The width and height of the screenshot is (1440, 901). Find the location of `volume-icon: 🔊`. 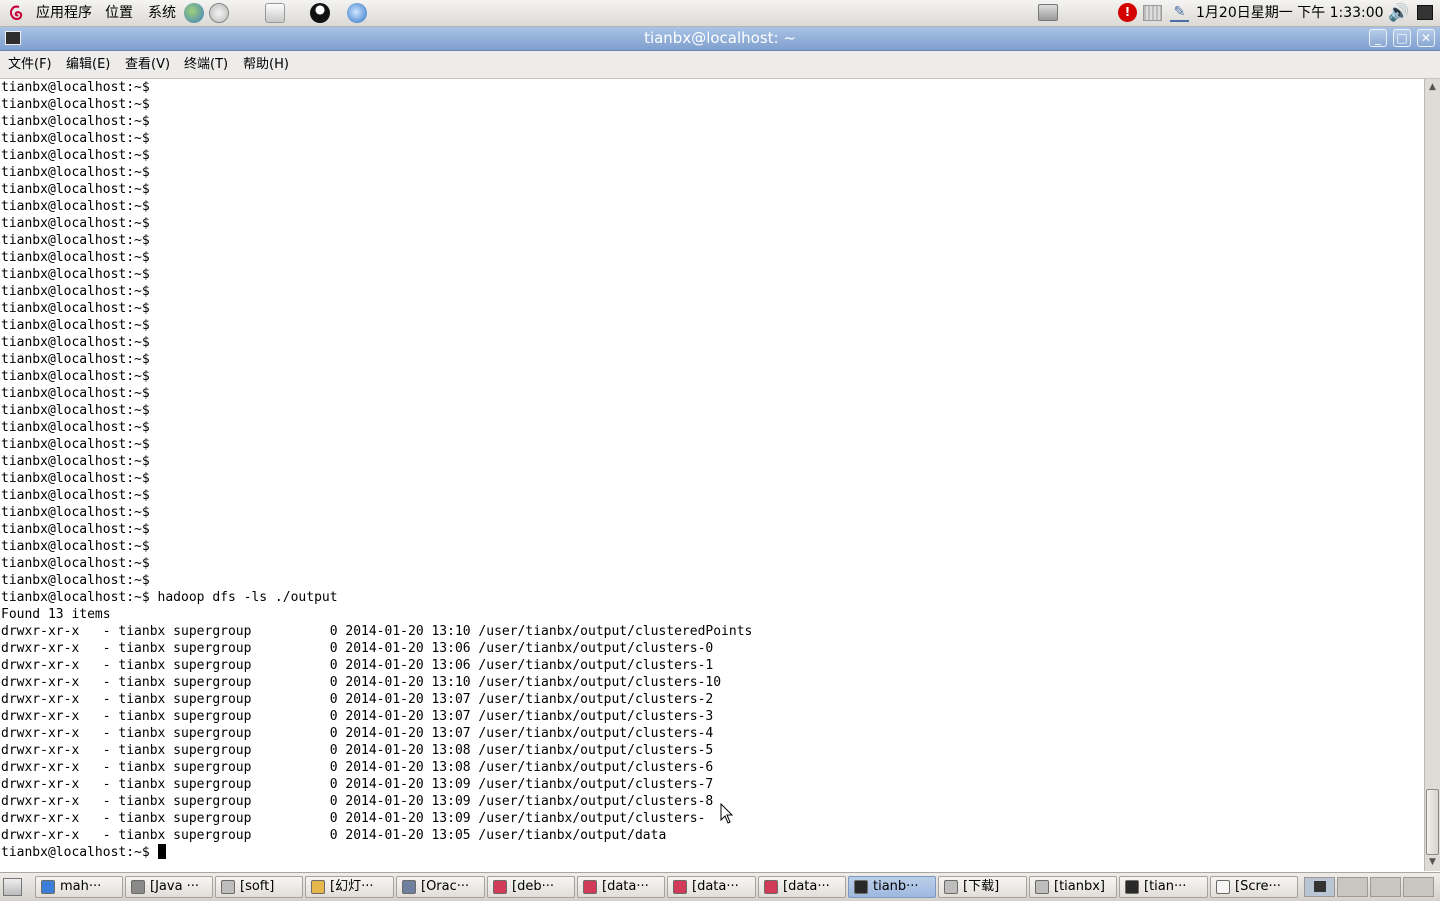

volume-icon: 🔊 is located at coordinates (1398, 13).